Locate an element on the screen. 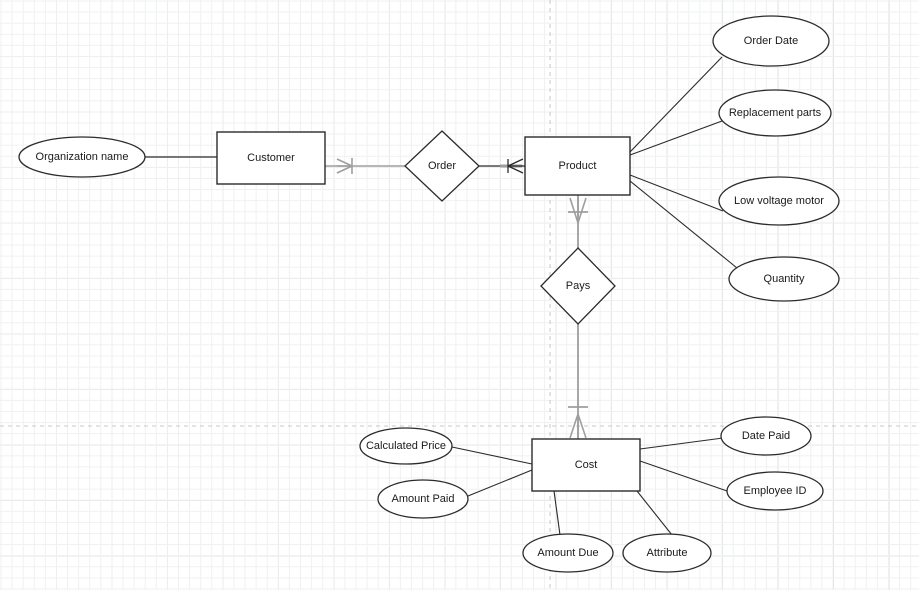  attribute-attribute is located at coordinates (667, 553).